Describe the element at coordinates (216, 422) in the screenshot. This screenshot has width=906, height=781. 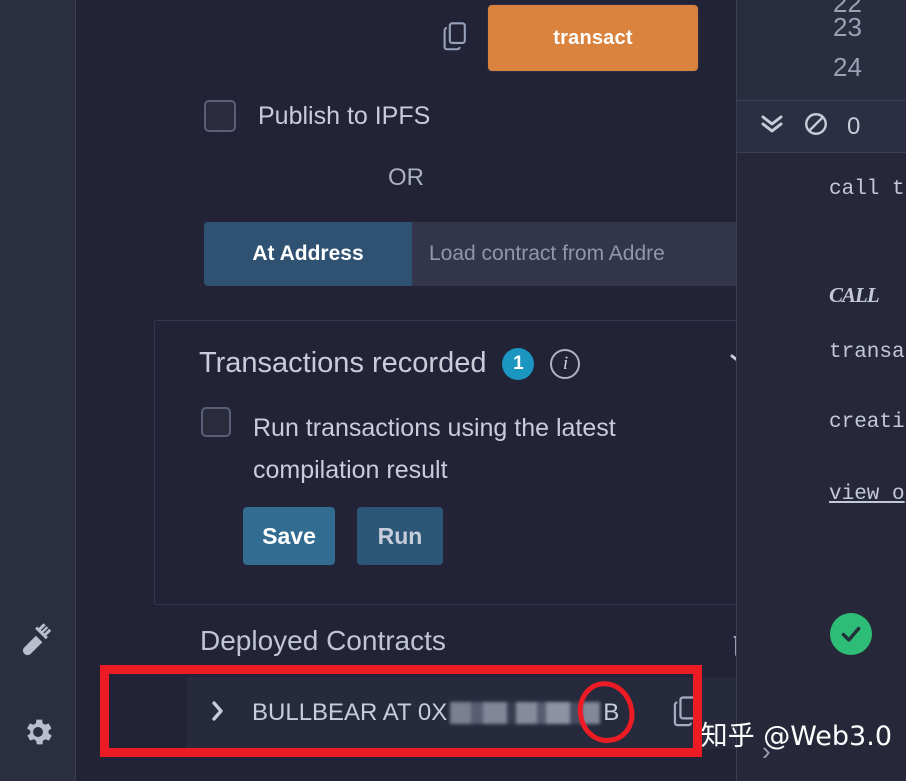
I see `run-latest-compilation-checkbox` at that location.